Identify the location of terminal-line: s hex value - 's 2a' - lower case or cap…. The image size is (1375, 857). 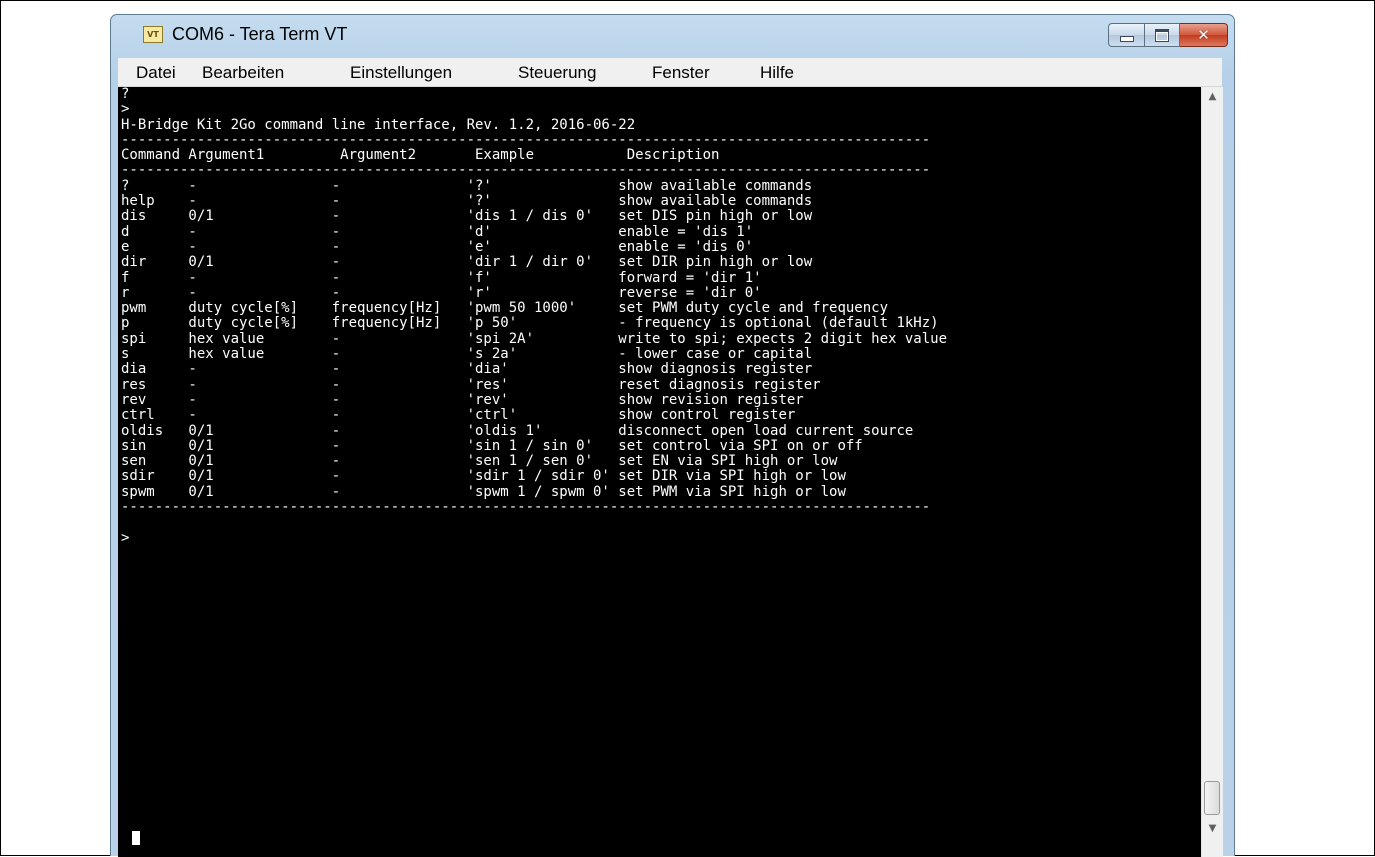
(467, 354).